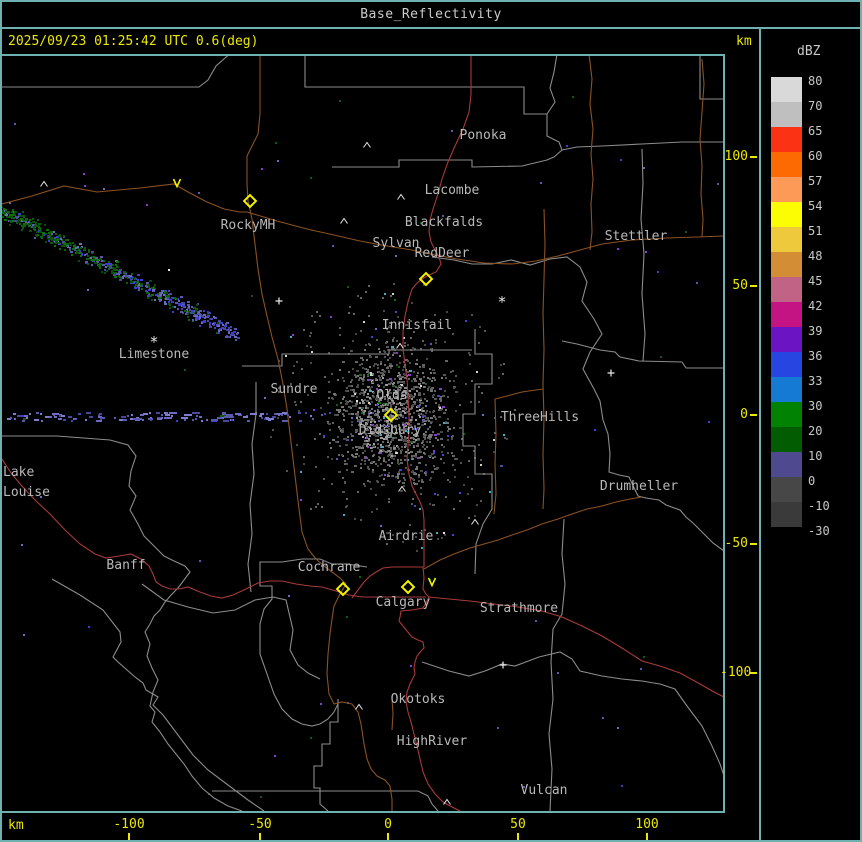  Describe the element at coordinates (744, 41) in the screenshot. I see `y-axis-unit-label: km` at that location.